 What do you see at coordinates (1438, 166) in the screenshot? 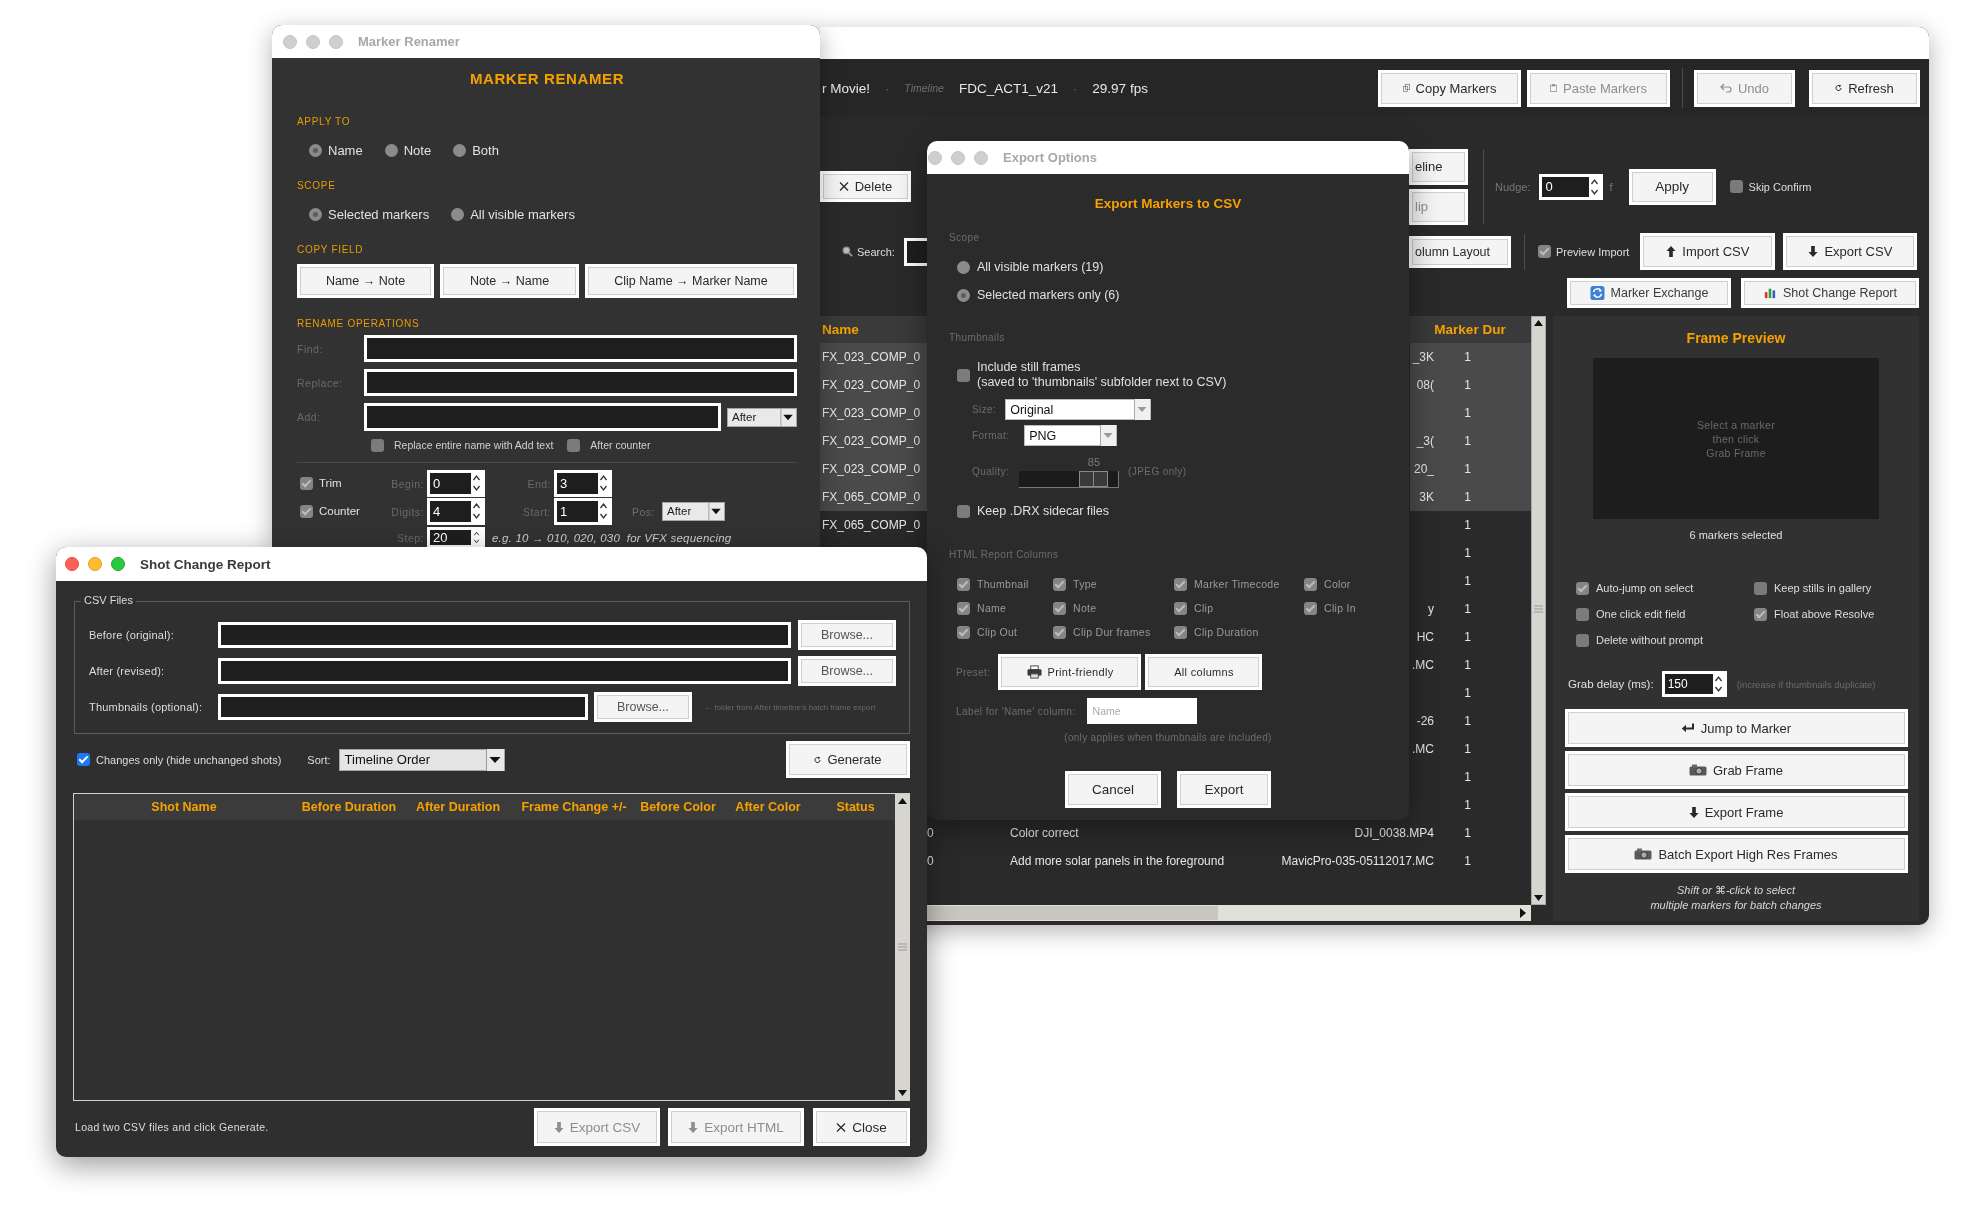
I see `toolbar-button: eline` at bounding box center [1438, 166].